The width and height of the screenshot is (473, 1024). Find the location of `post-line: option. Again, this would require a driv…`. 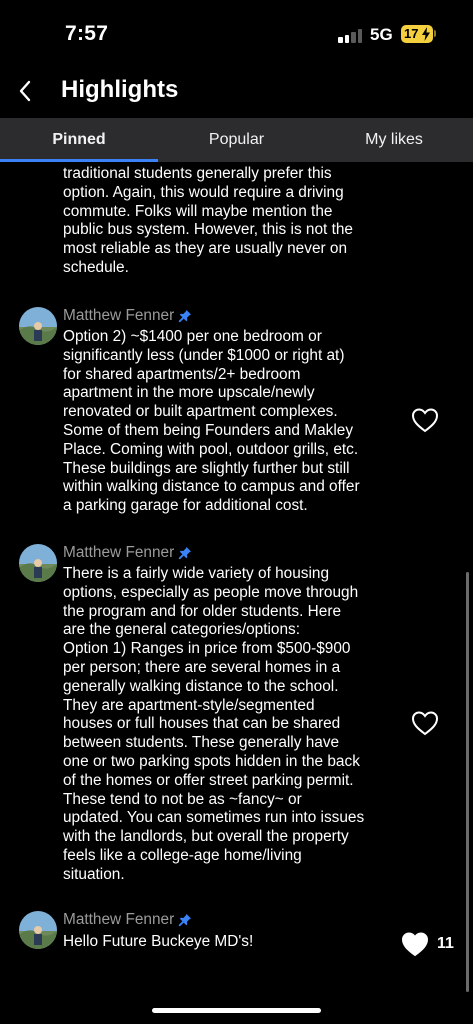

post-line: option. Again, this would require a driv… is located at coordinates (203, 192).